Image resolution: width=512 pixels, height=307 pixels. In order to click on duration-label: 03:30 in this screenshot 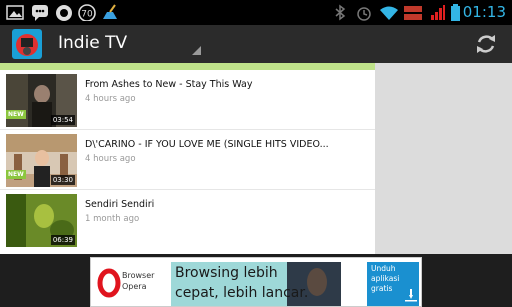, I will do `click(62, 180)`.